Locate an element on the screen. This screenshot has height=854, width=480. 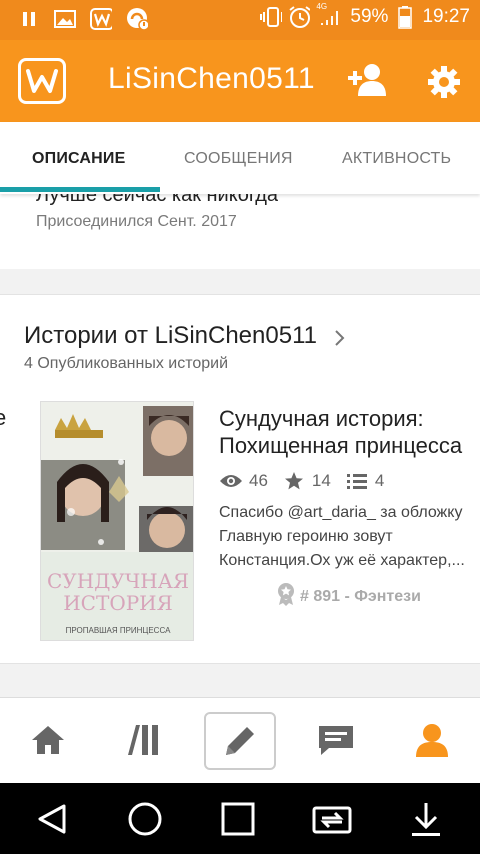
gear-icon is located at coordinates (444, 82).